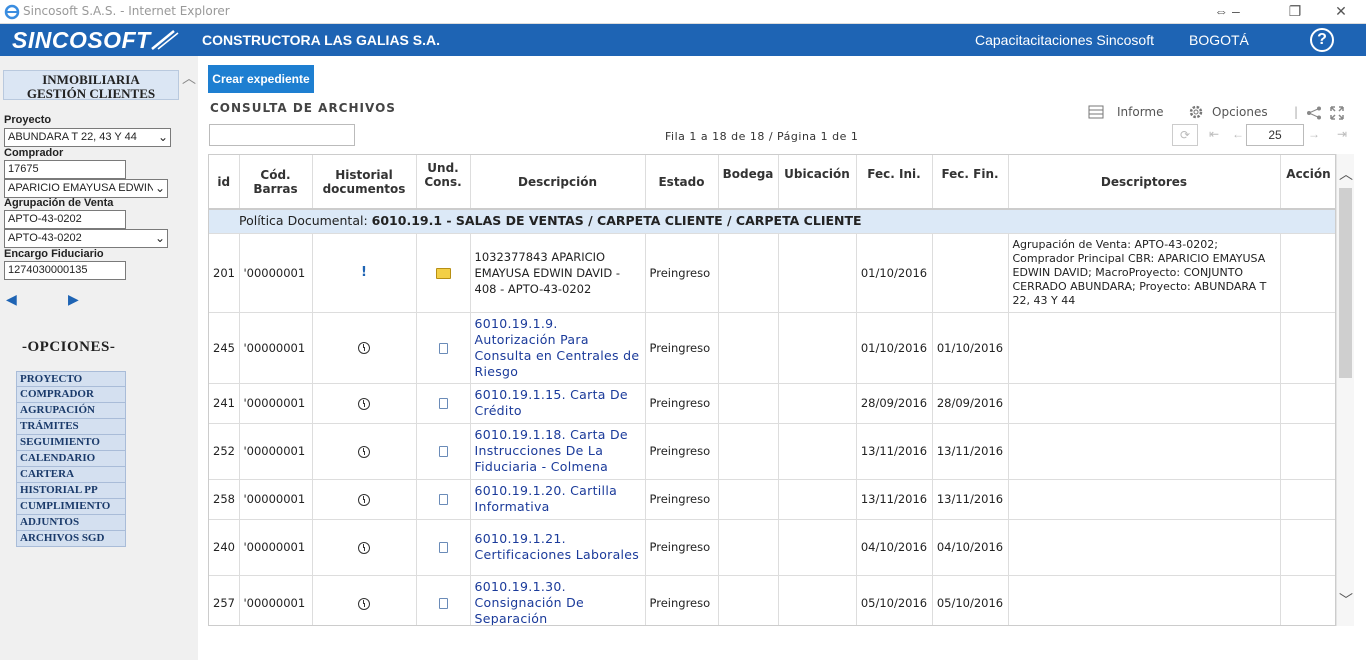 Image resolution: width=1366 pixels, height=660 pixels. I want to click on last-page-icon: ⇥, so click(1342, 135).